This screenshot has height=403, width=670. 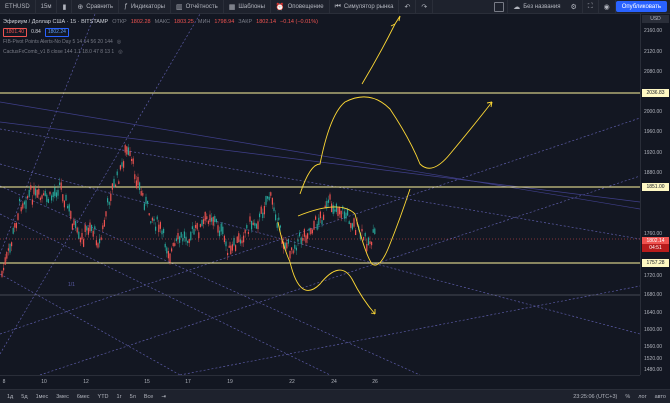 What do you see at coordinates (292, 382) in the screenshot?
I see `time-label: 22` at bounding box center [292, 382].